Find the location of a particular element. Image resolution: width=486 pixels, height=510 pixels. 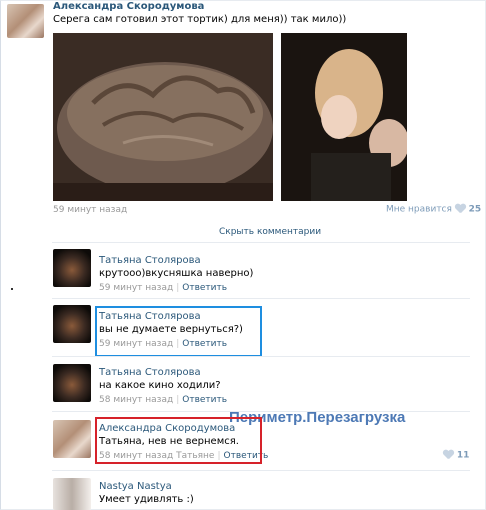

comment-author: Nastya Nastya is located at coordinates (135, 486).